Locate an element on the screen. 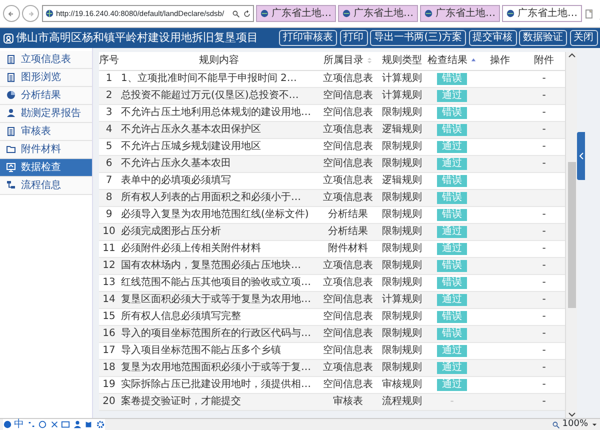  sidebar-item: 数据检查 is located at coordinates (46, 167).